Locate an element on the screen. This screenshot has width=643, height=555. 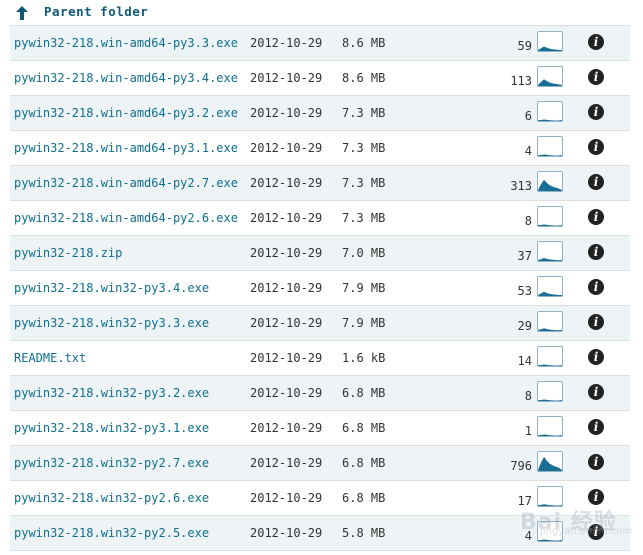
download-count: 1 is located at coordinates (528, 431).